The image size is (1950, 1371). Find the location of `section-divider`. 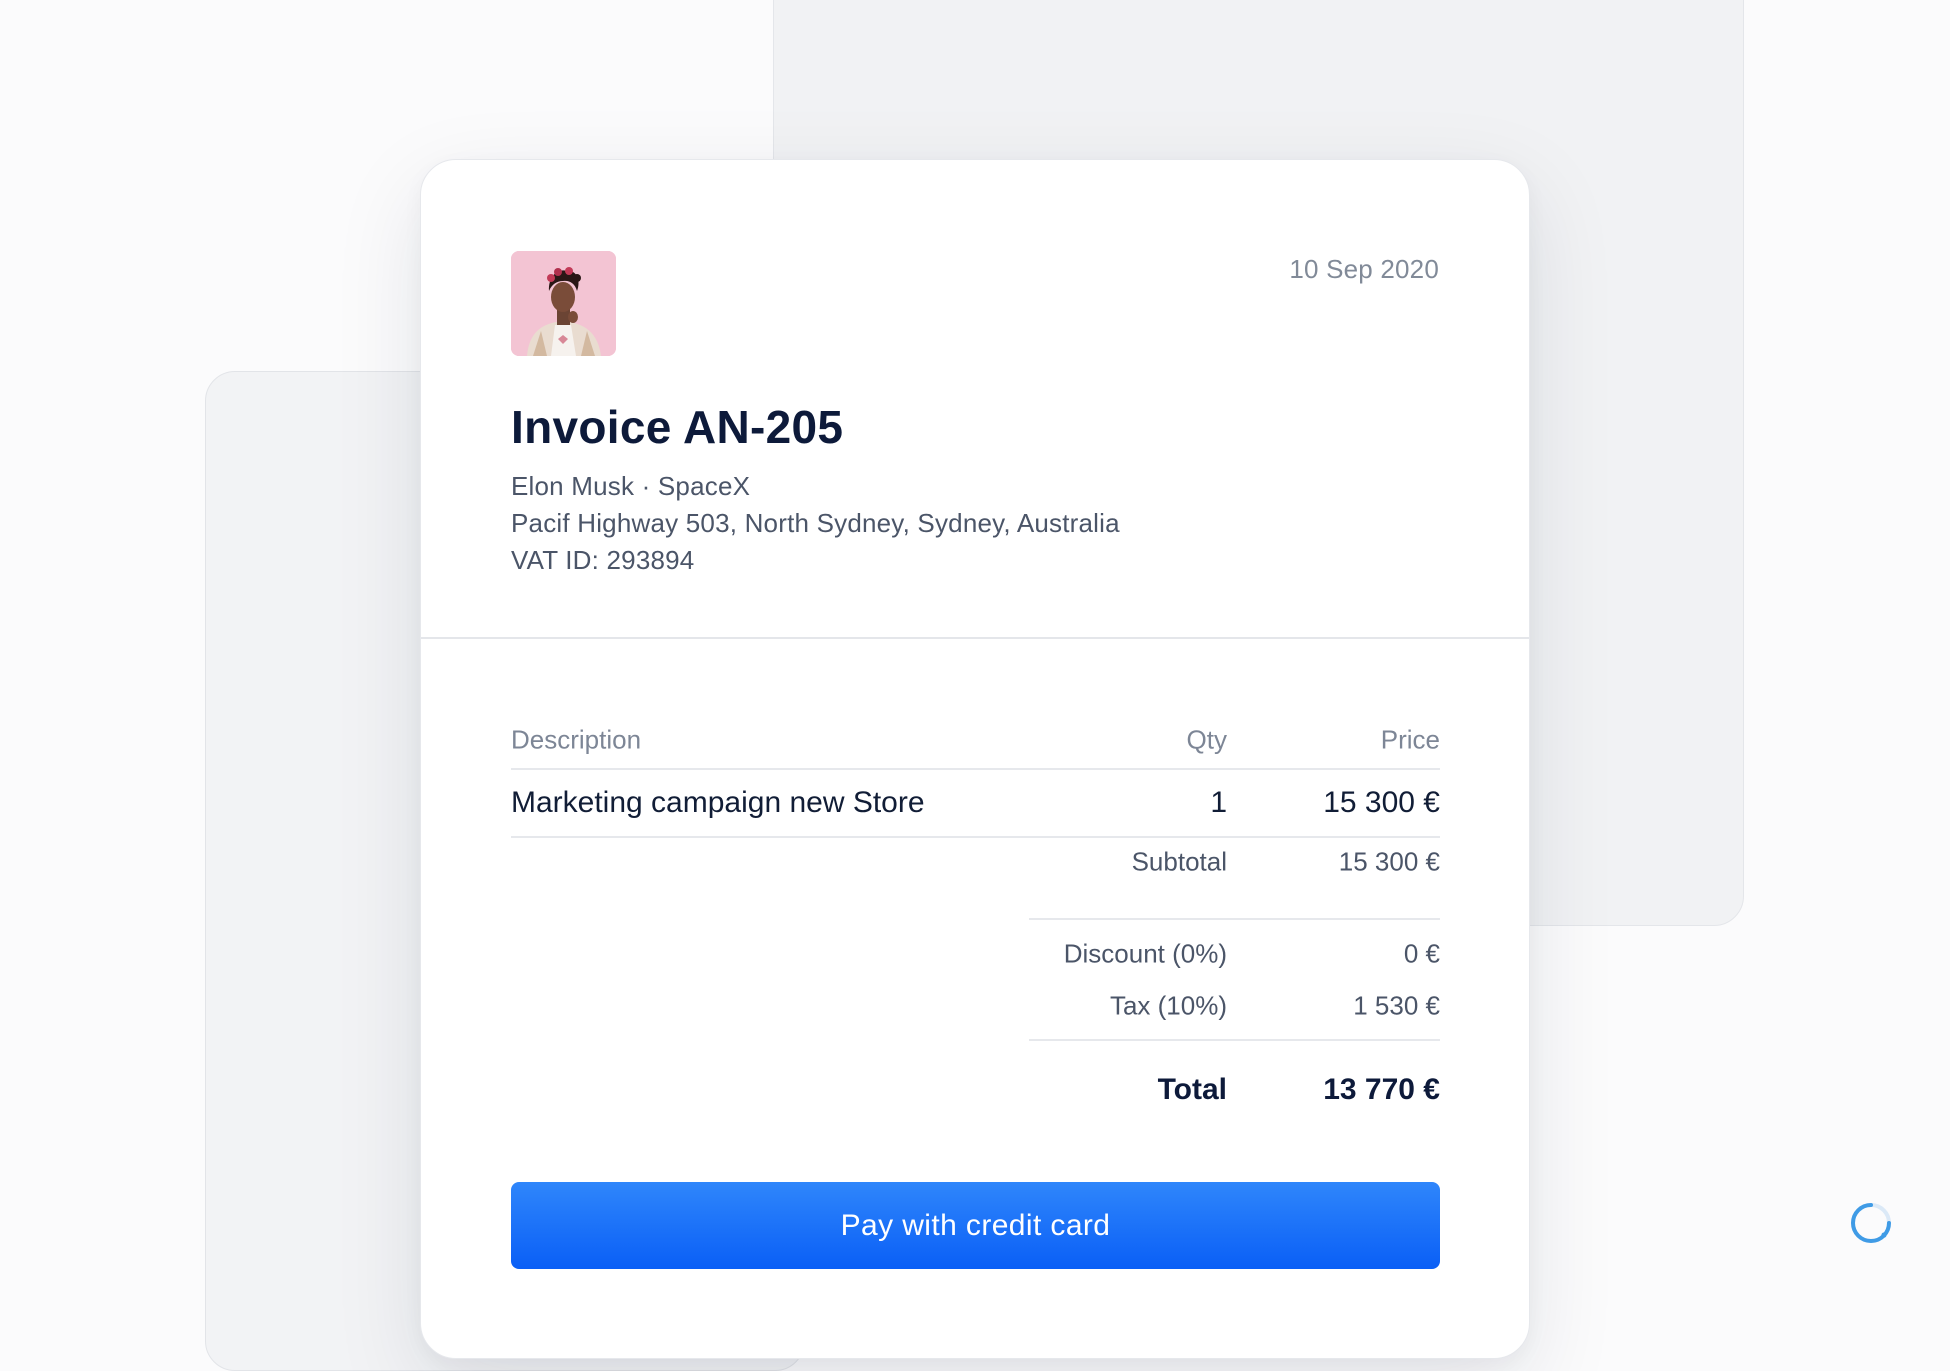

section-divider is located at coordinates (975, 638).